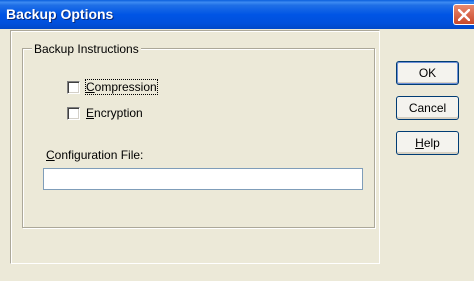  I want to click on encryption-checkbox, so click(73, 113).